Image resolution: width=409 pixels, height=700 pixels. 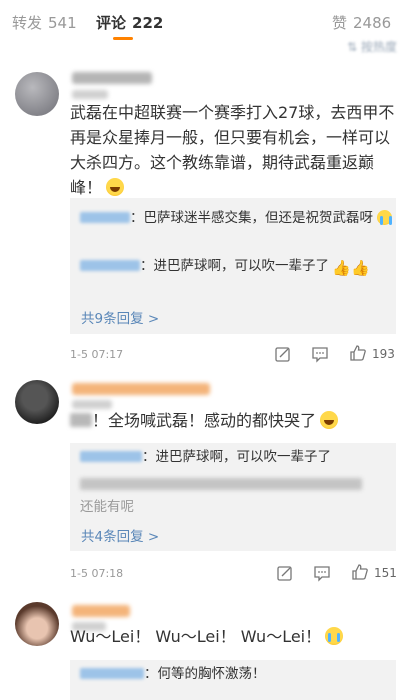 What do you see at coordinates (204, 21) in the screenshot?
I see `comment-tabs: 转发 541 评论 222 赞 2486` at bounding box center [204, 21].